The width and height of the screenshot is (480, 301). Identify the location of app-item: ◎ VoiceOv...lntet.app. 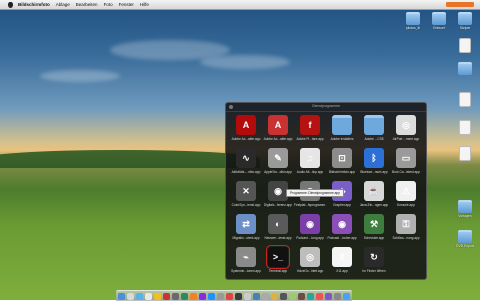
(310, 262).